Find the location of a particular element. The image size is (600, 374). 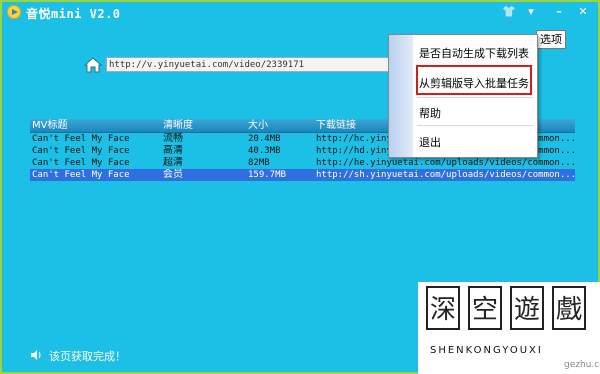

close-button: ✕ is located at coordinates (583, 12).